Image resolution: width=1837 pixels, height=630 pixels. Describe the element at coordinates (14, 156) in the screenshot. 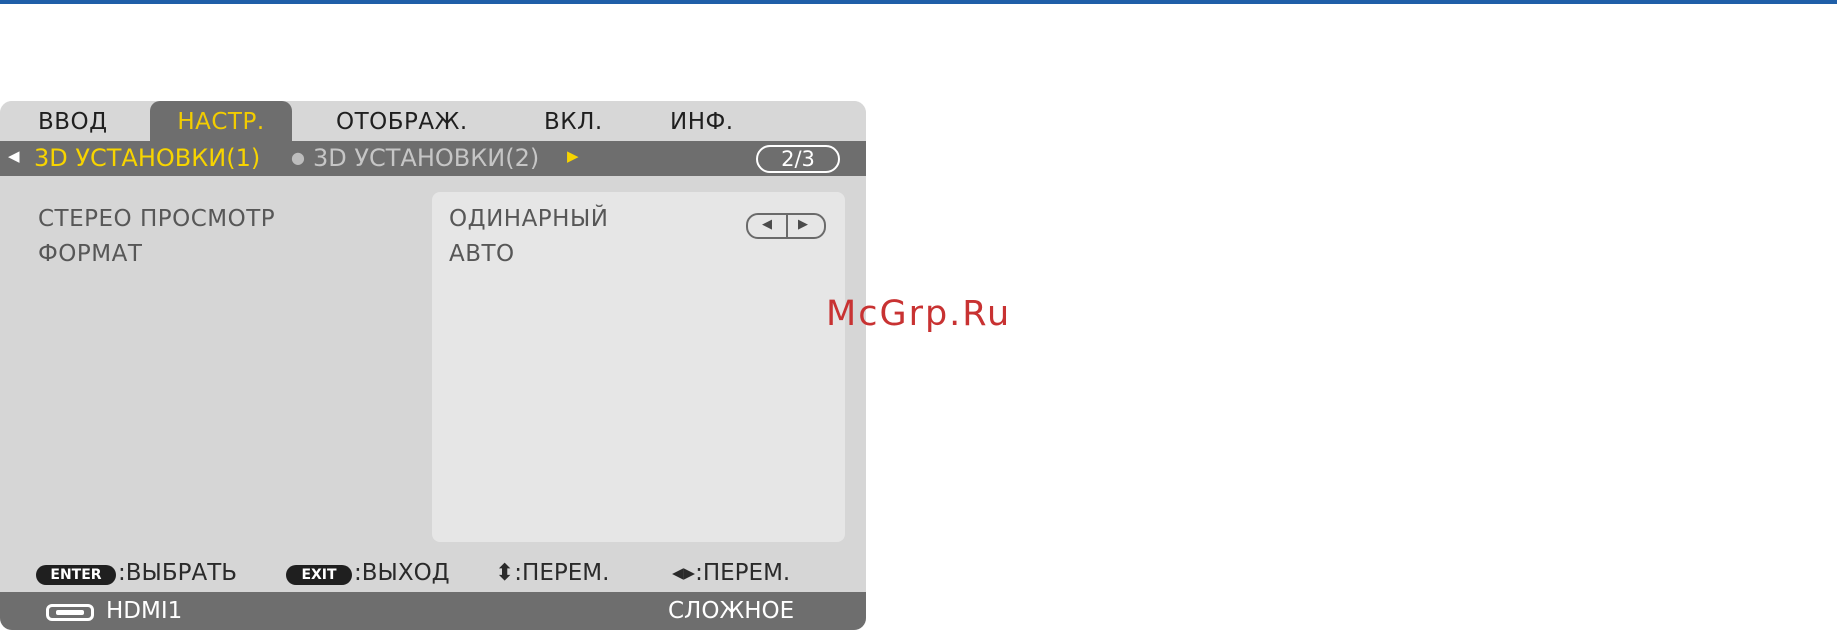

I see `arrow-left-icon: ◀` at that location.